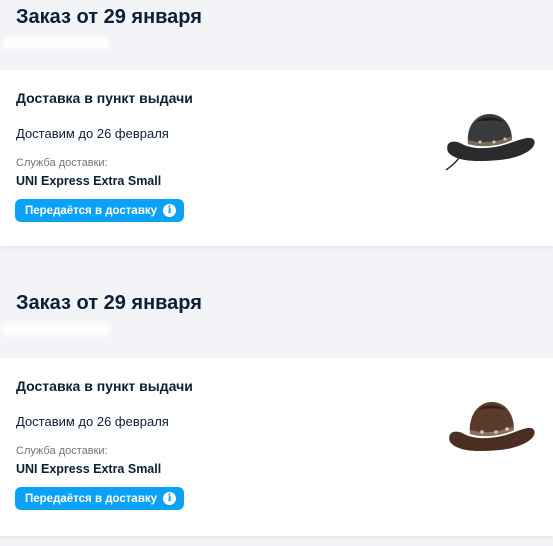 The height and width of the screenshot is (546, 553). What do you see at coordinates (490, 142) in the screenshot?
I see `cowboy-hat-black-icon` at bounding box center [490, 142].